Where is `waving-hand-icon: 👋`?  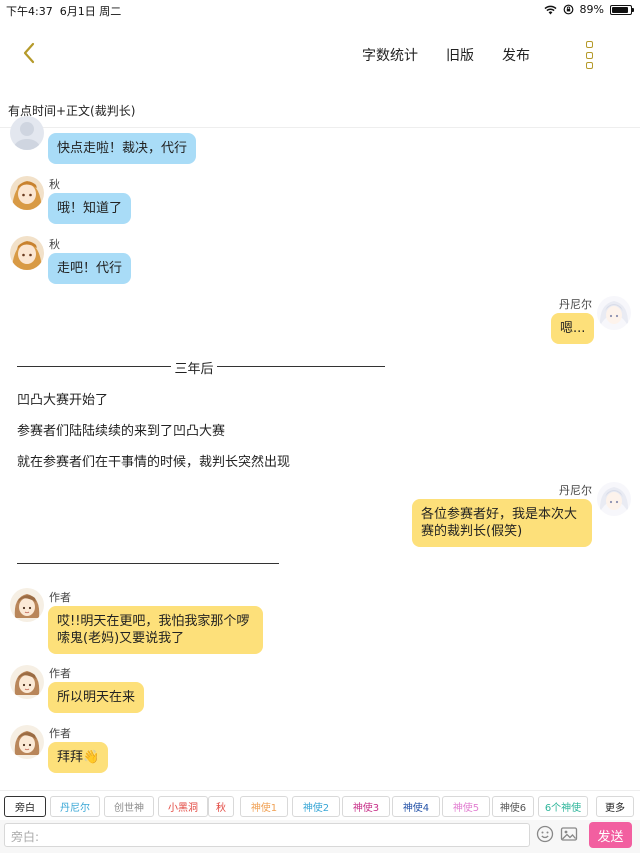 waving-hand-icon: 👋 is located at coordinates (91, 757).